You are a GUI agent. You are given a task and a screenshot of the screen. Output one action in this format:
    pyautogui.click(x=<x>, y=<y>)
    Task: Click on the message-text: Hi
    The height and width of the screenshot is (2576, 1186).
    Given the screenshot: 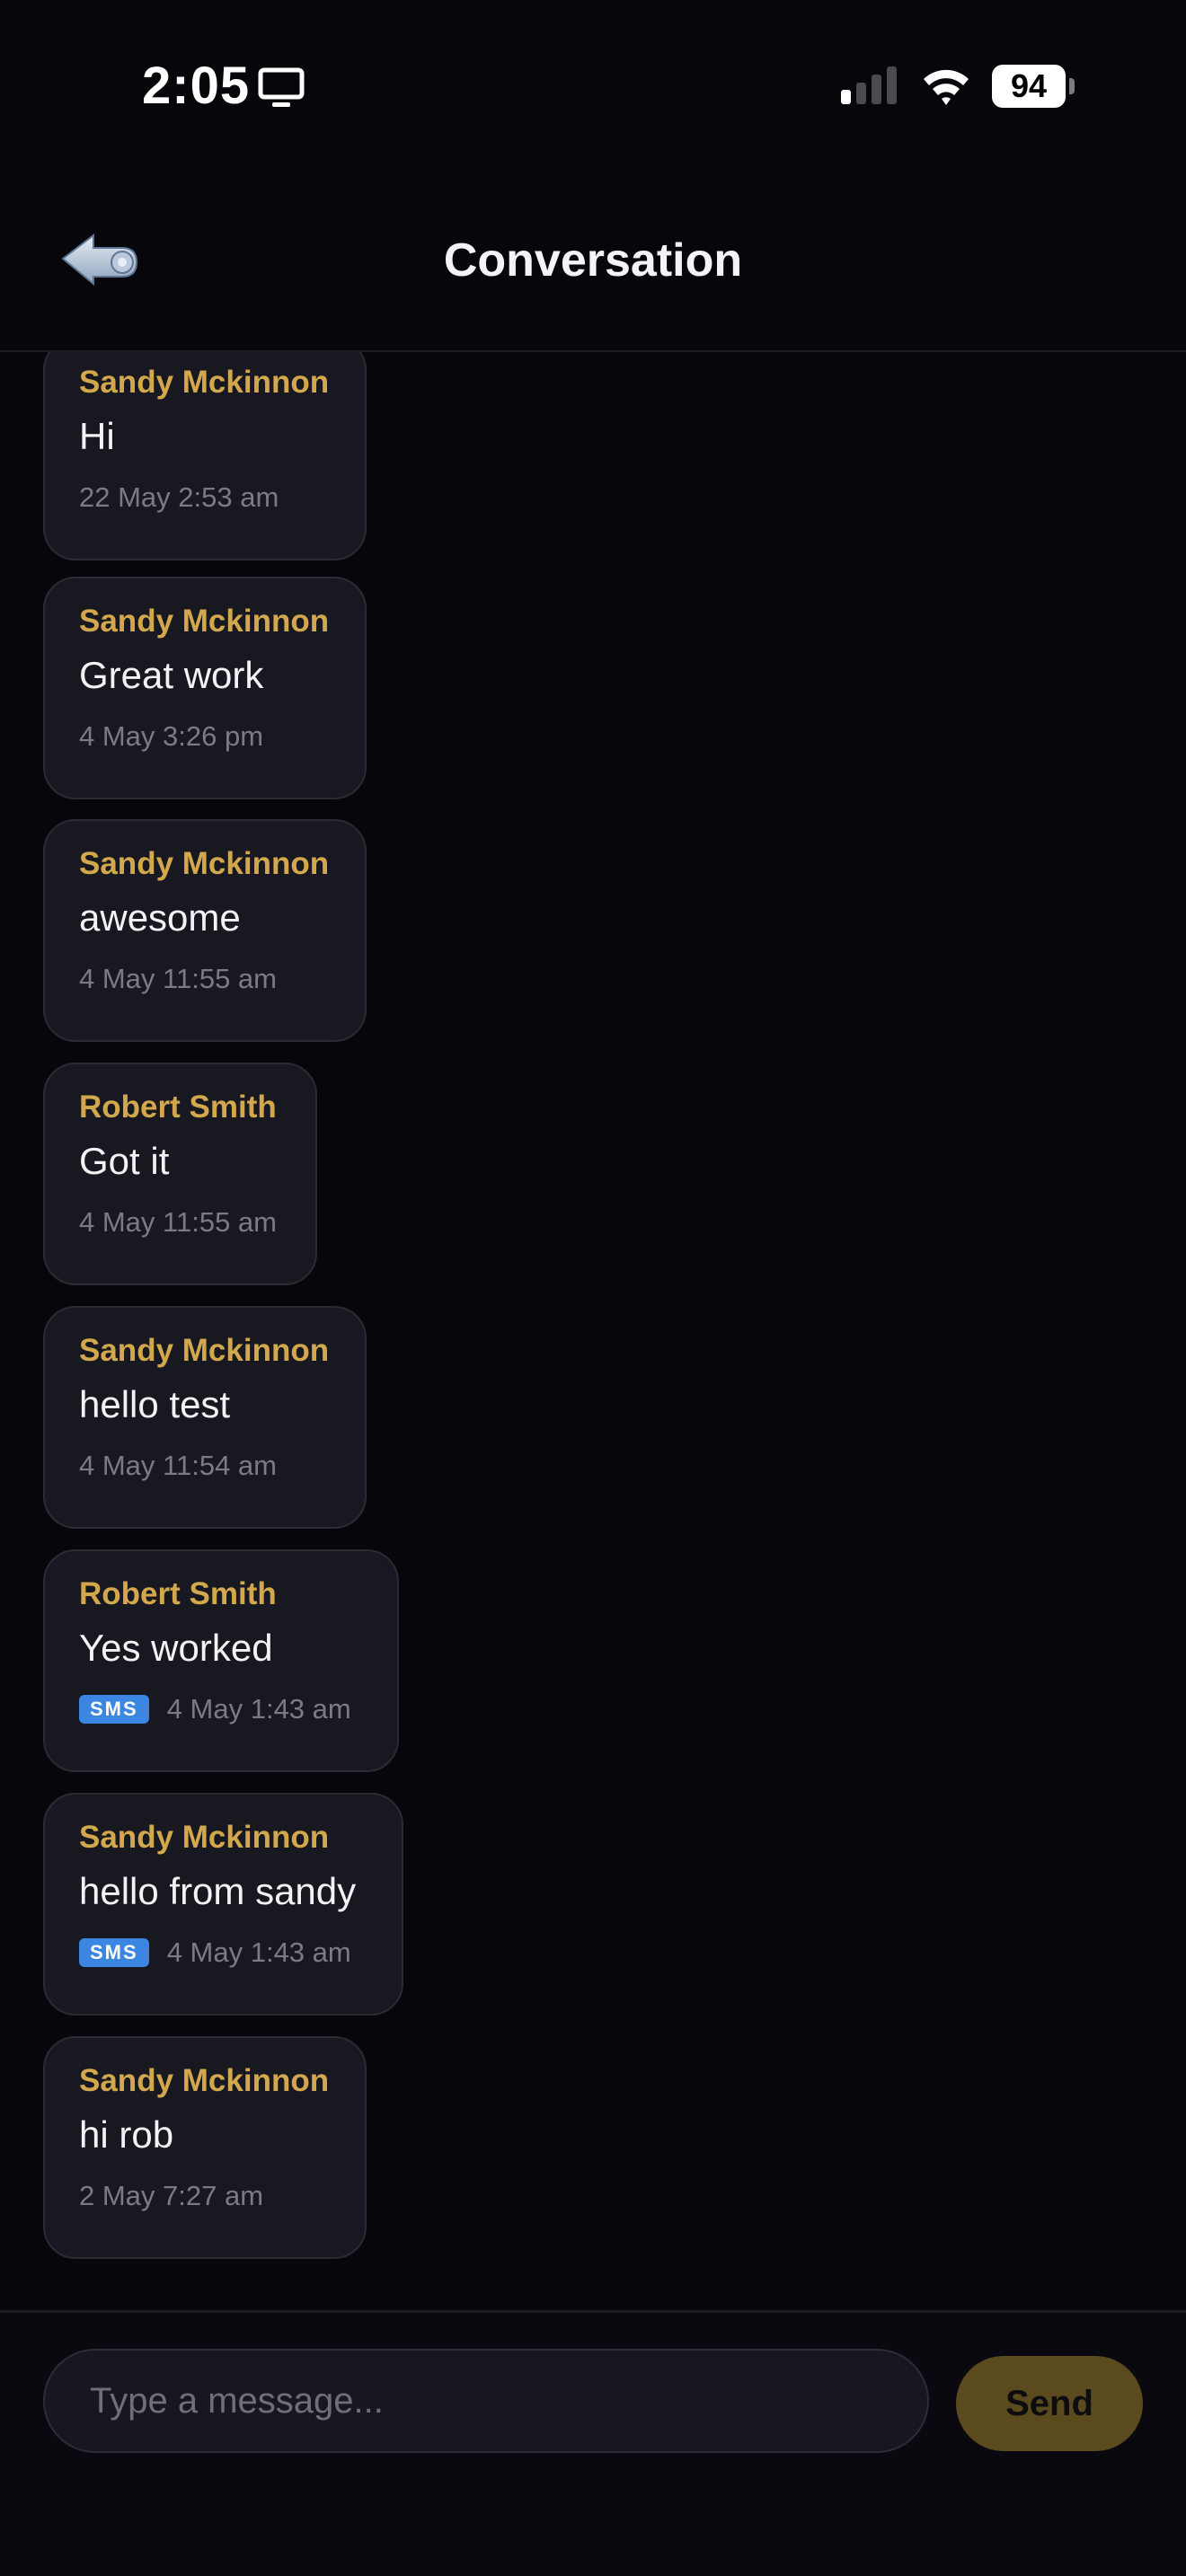 What is the action you would take?
    pyautogui.click(x=97, y=436)
    